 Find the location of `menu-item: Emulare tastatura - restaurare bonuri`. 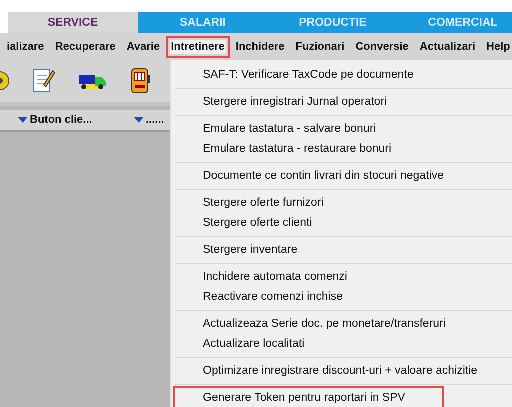

menu-item: Emulare tastatura - restaurare bonuri is located at coordinates (343, 149).